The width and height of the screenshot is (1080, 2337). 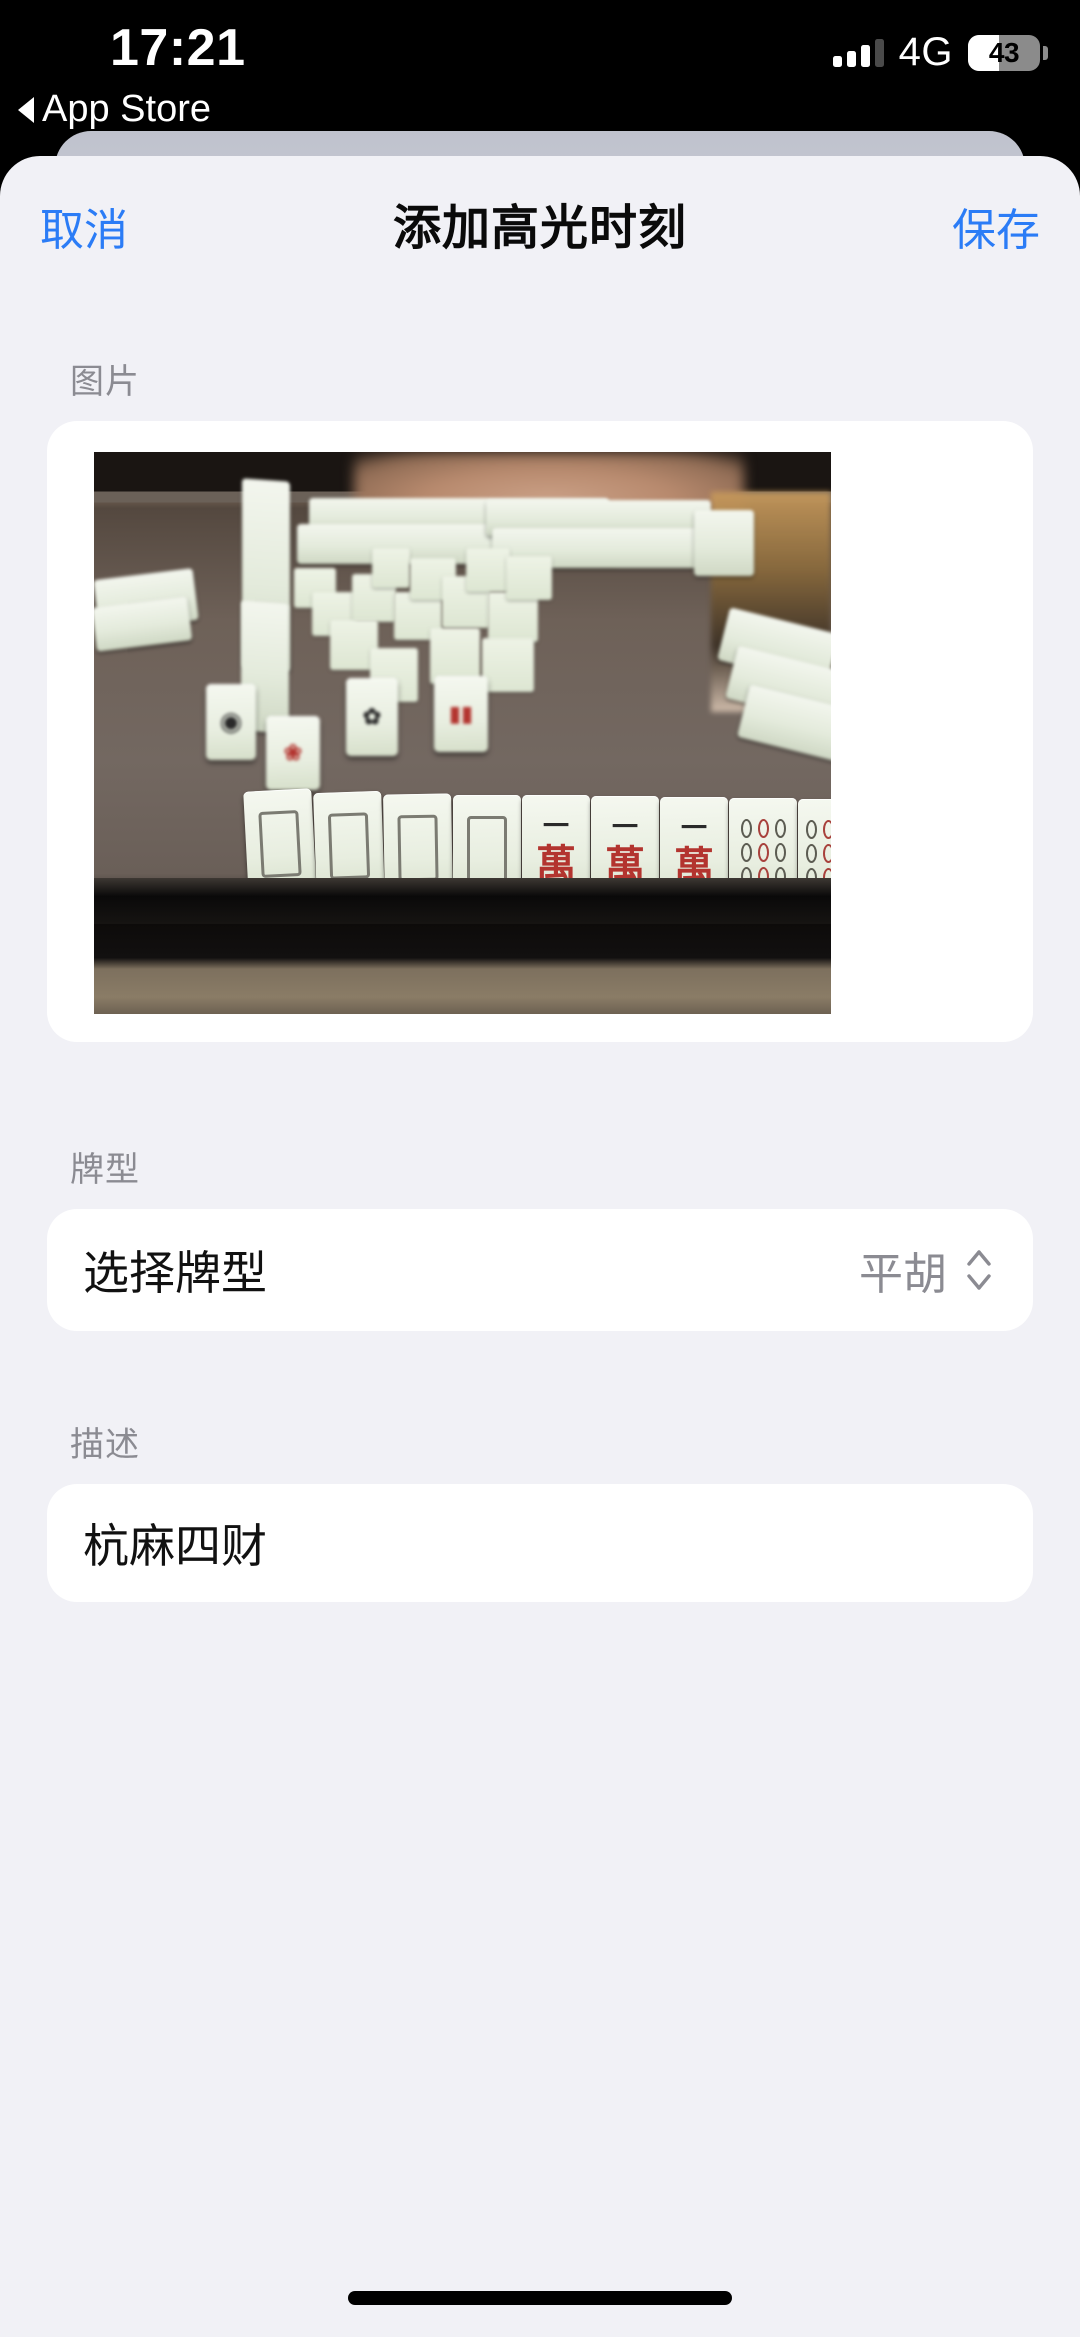 I want to click on description-input-value: 杭麻四财, so click(x=175, y=1543).